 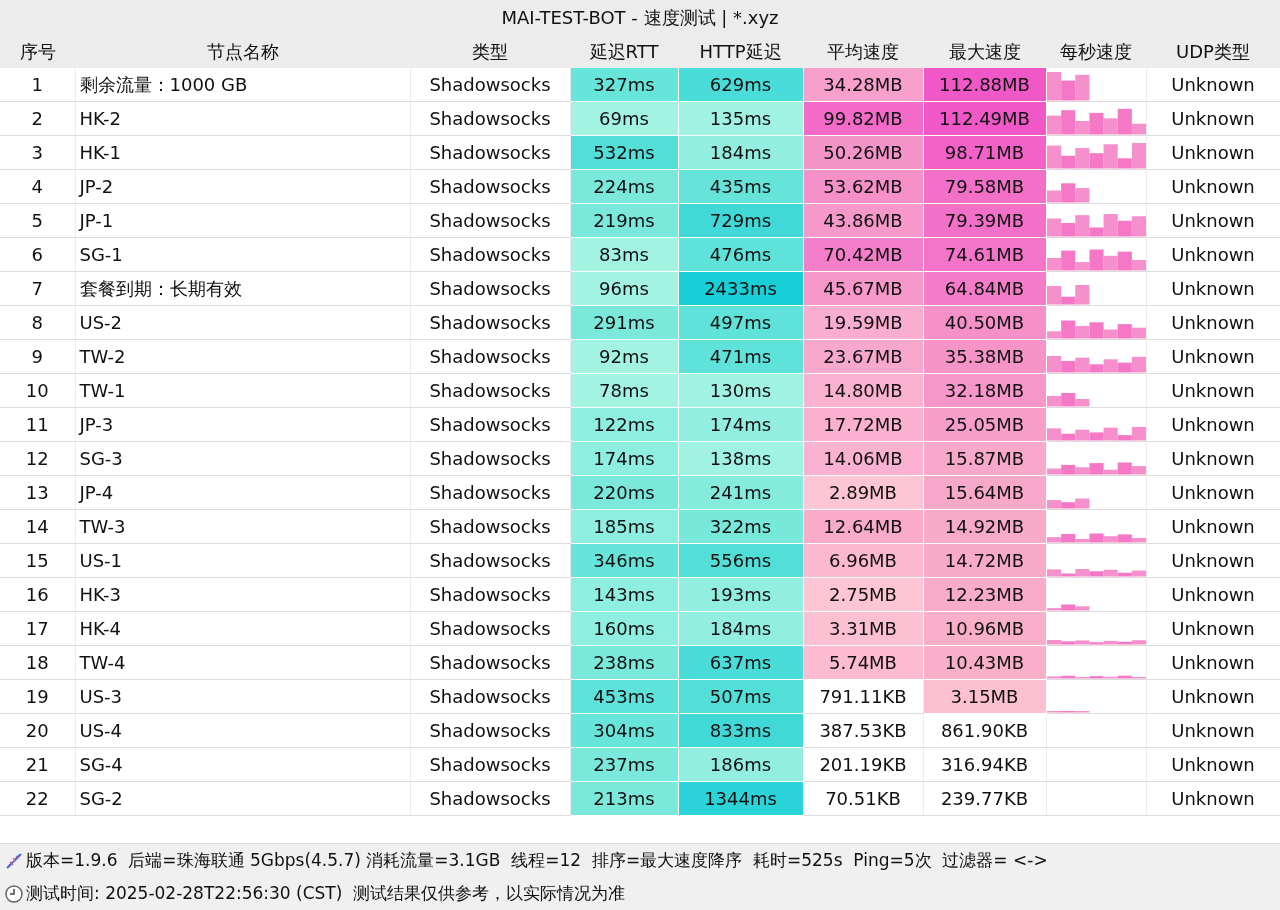 What do you see at coordinates (37, 696) in the screenshot?
I see `row-number: 19` at bounding box center [37, 696].